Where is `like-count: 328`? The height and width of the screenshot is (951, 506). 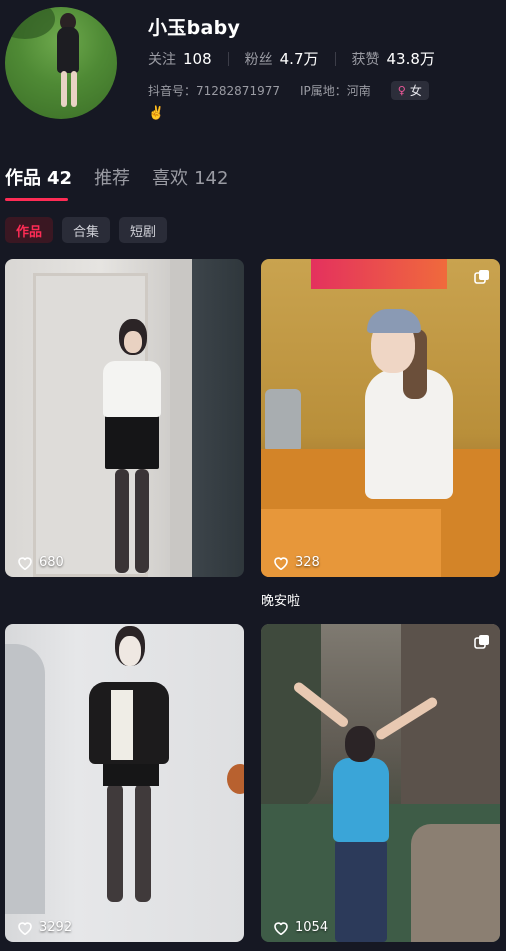
like-count: 328 is located at coordinates (296, 562).